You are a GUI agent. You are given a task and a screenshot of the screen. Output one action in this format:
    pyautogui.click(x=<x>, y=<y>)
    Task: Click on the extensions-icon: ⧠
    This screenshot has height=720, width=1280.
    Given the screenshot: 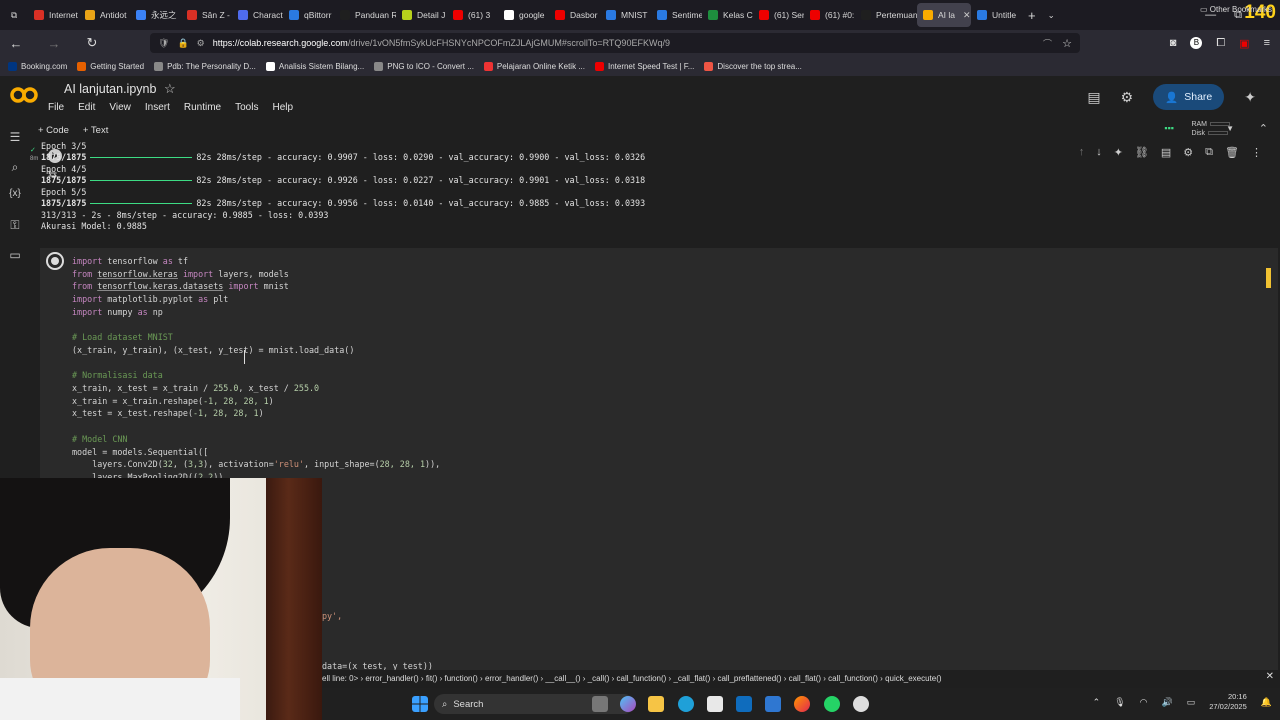 What is the action you would take?
    pyautogui.click(x=1220, y=43)
    